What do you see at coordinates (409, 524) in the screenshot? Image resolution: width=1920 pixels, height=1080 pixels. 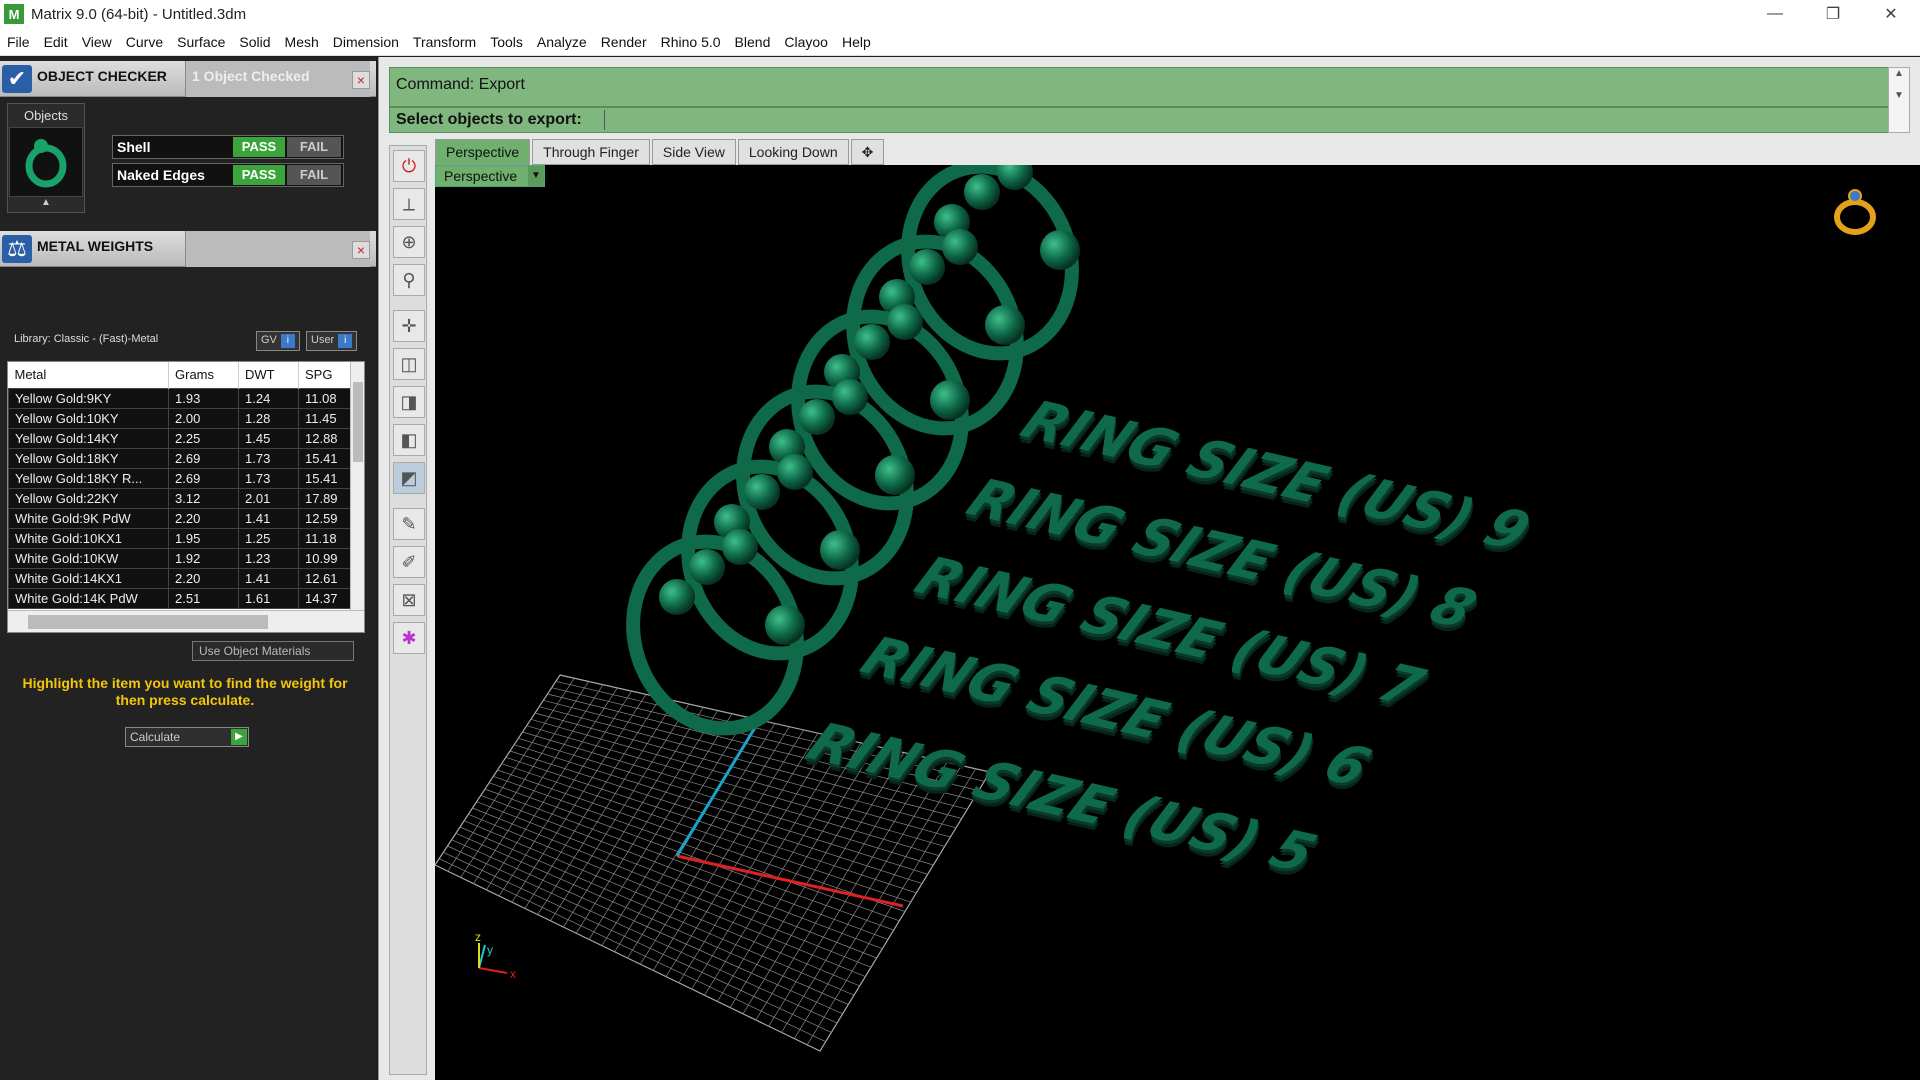 I see `pin-icon: ✎` at bounding box center [409, 524].